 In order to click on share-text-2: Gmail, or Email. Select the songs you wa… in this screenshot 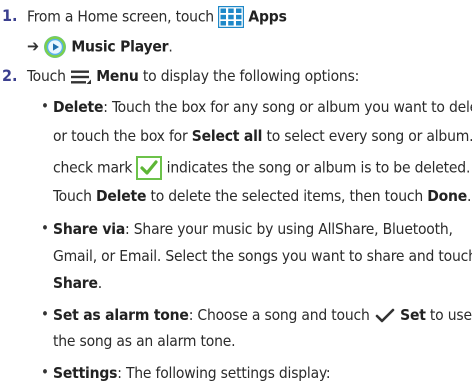, I will do `click(262, 256)`.